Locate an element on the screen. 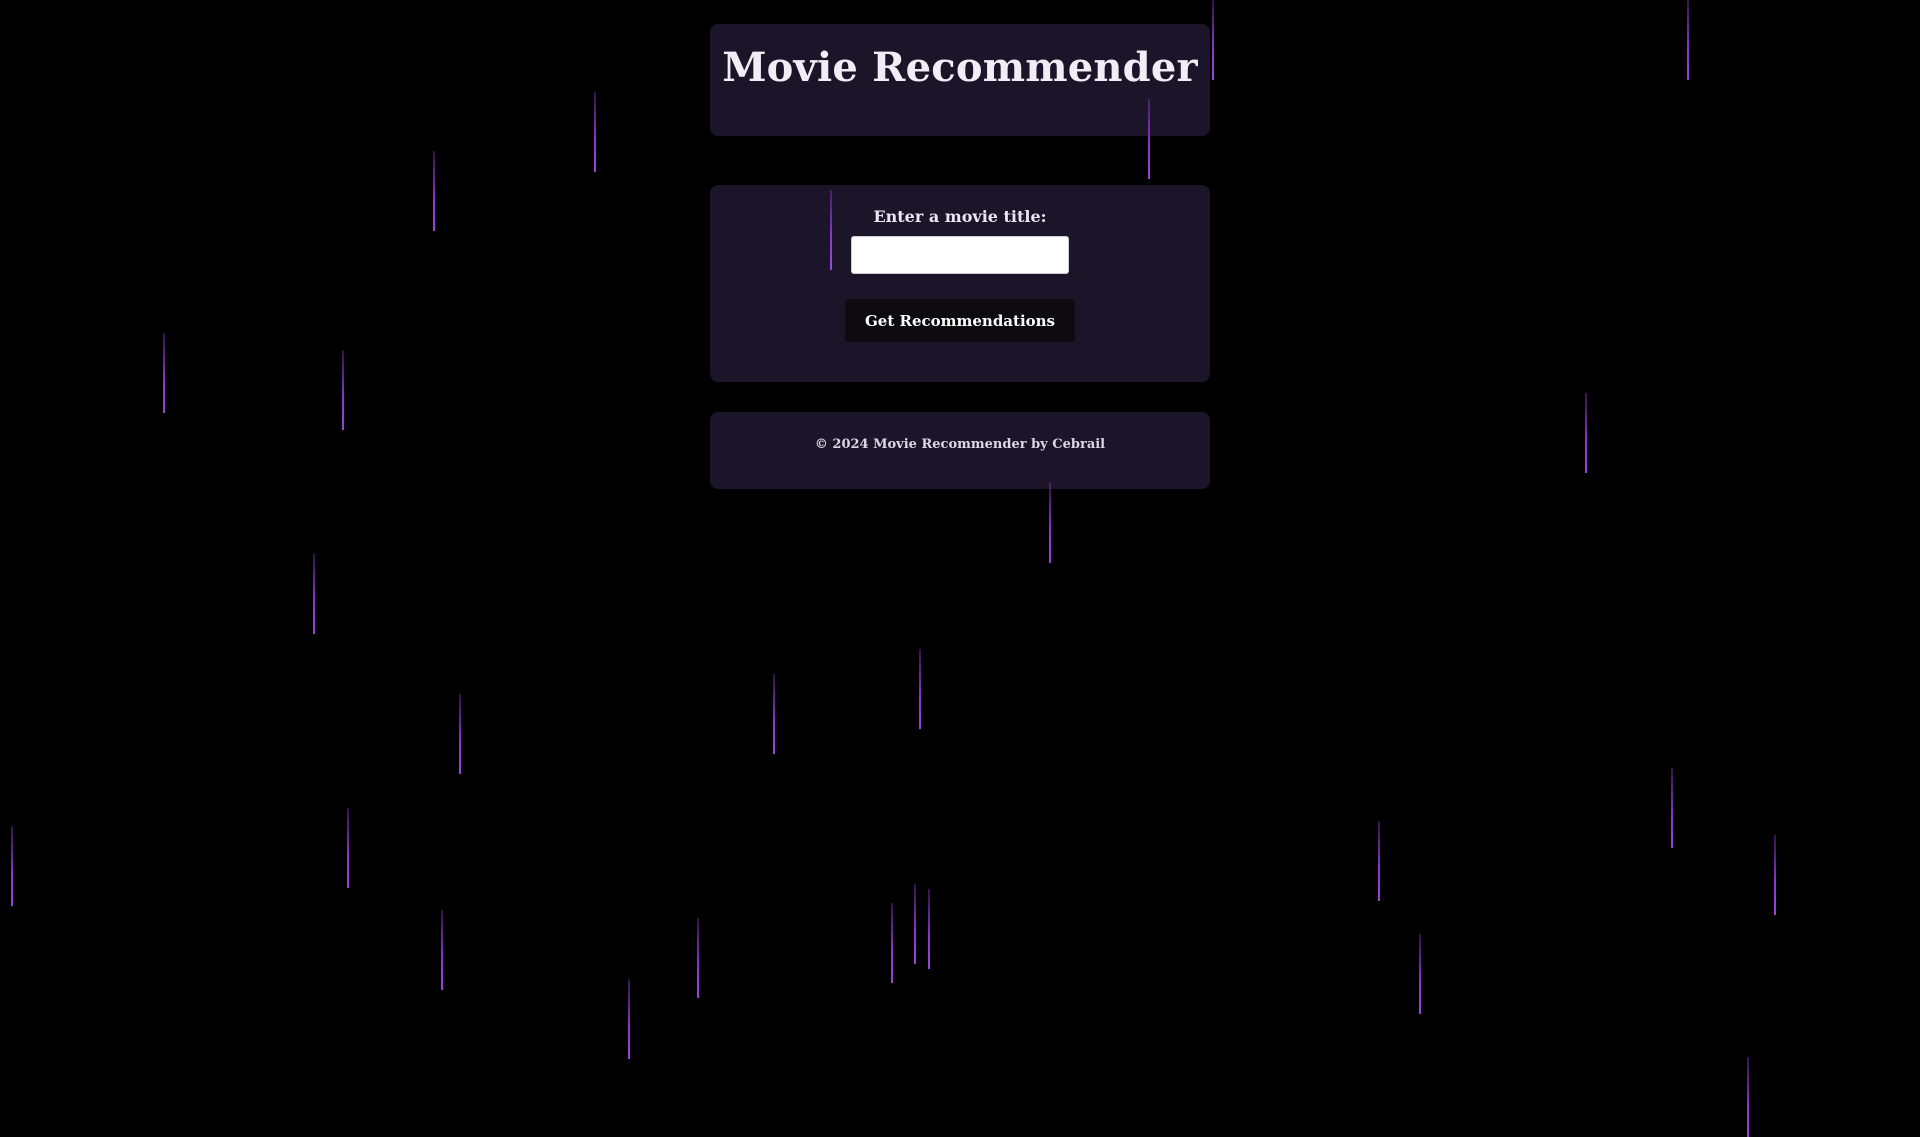 The width and height of the screenshot is (1920, 1137). movie-title-input is located at coordinates (960, 255).